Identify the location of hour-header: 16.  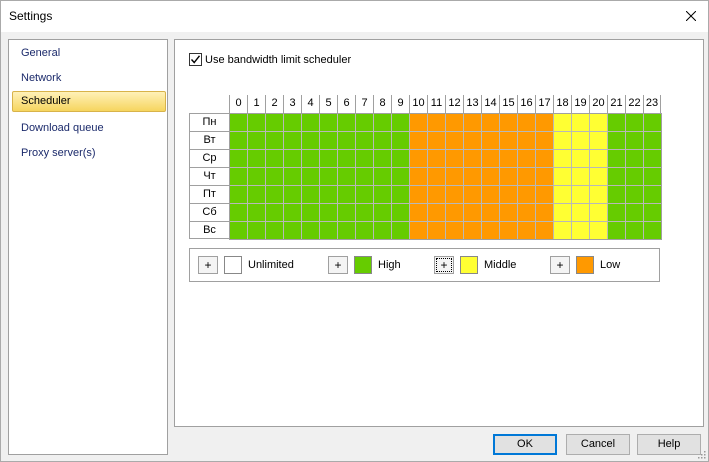
(526, 104).